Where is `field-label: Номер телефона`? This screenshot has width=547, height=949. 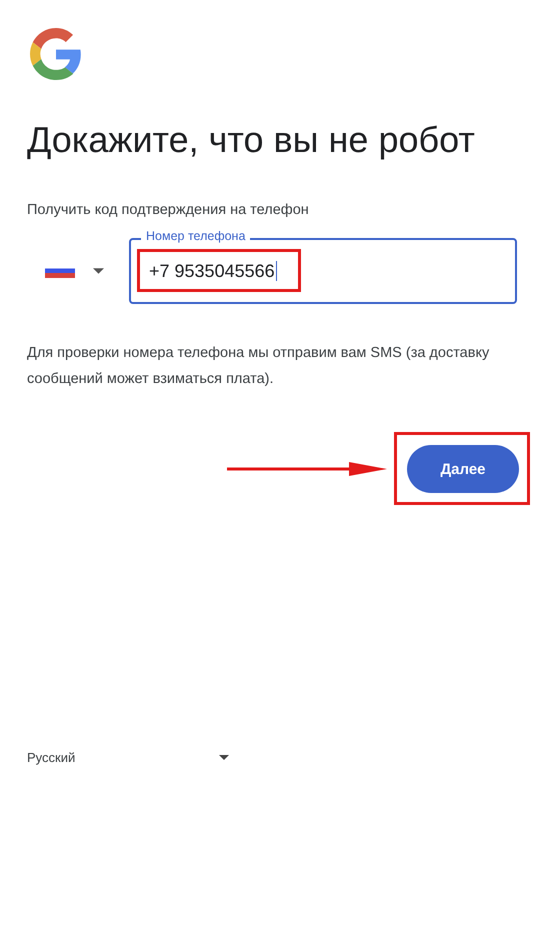
field-label: Номер телефона is located at coordinates (195, 236).